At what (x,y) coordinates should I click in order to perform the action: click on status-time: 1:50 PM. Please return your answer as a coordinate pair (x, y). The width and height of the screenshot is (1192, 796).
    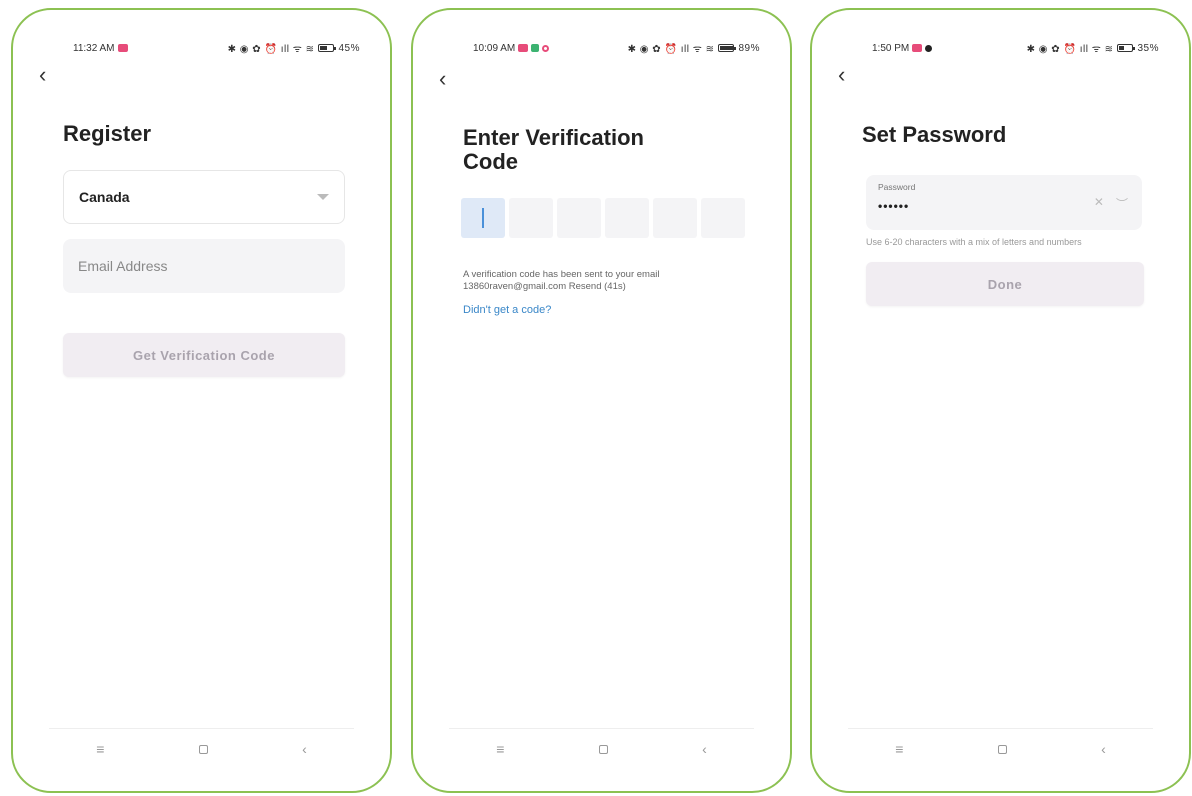
    Looking at the image, I should click on (891, 48).